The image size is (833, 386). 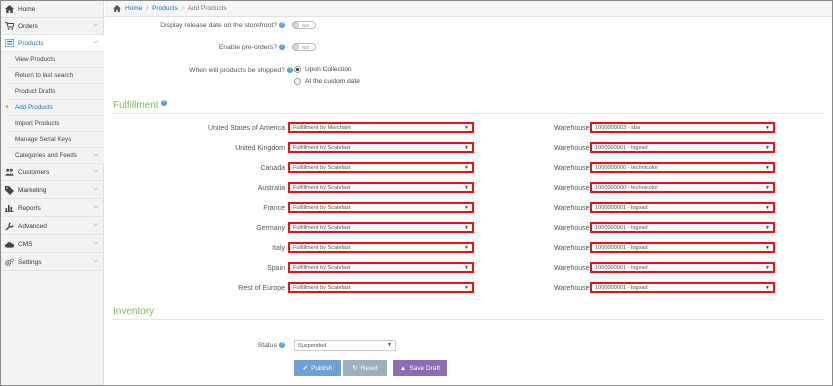 I want to click on sidebar-item-label: Home, so click(x=27, y=9).